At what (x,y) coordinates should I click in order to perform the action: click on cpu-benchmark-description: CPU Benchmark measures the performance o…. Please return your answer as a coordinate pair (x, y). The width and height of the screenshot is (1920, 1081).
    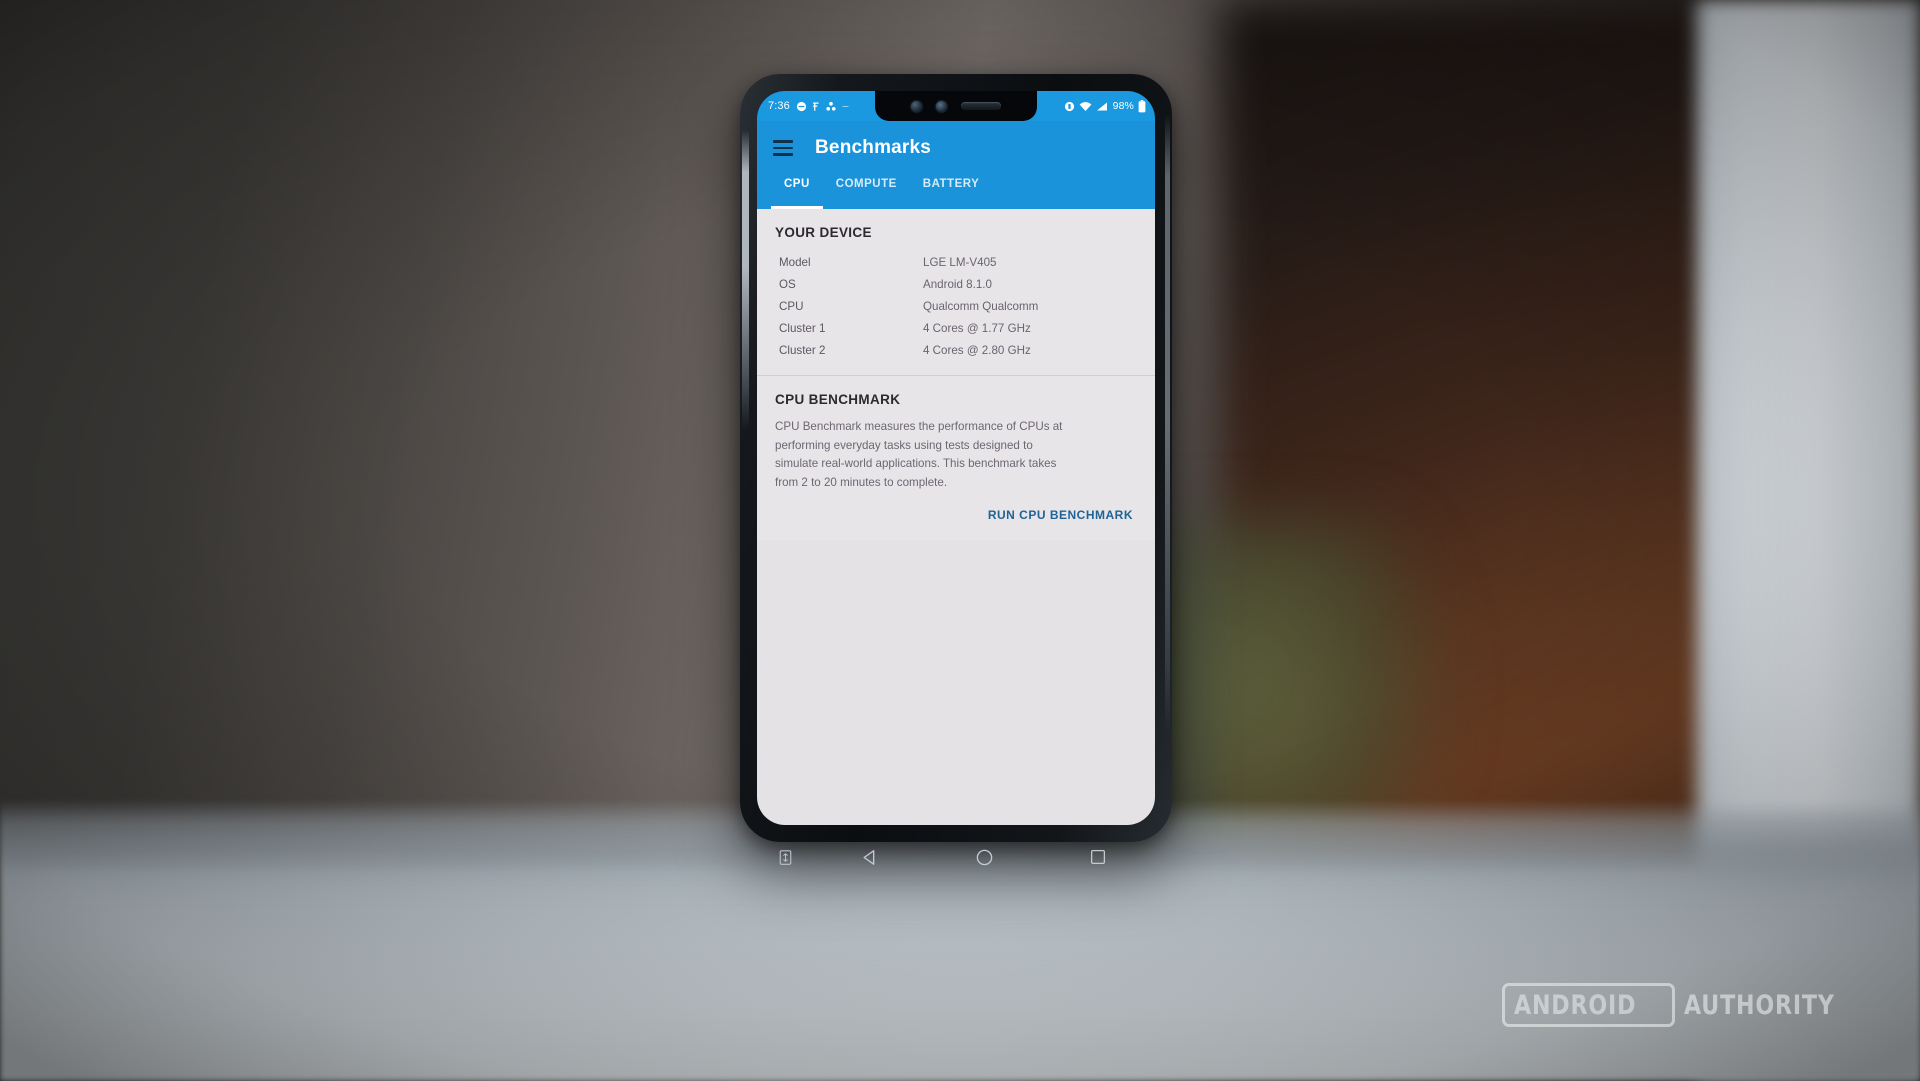
    Looking at the image, I should click on (919, 454).